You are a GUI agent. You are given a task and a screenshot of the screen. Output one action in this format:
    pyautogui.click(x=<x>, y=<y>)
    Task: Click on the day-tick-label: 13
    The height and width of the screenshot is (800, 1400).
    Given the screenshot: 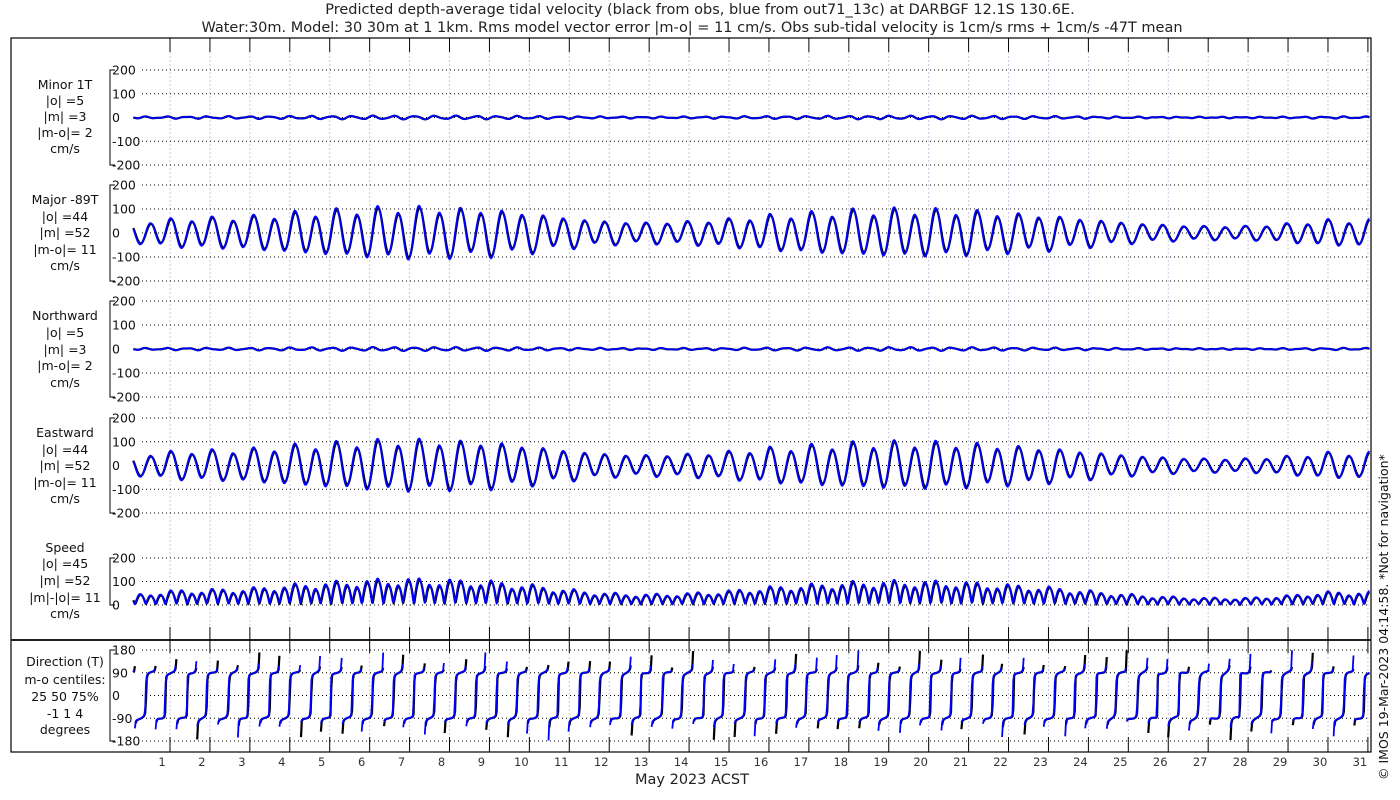 What is the action you would take?
    pyautogui.click(x=641, y=762)
    